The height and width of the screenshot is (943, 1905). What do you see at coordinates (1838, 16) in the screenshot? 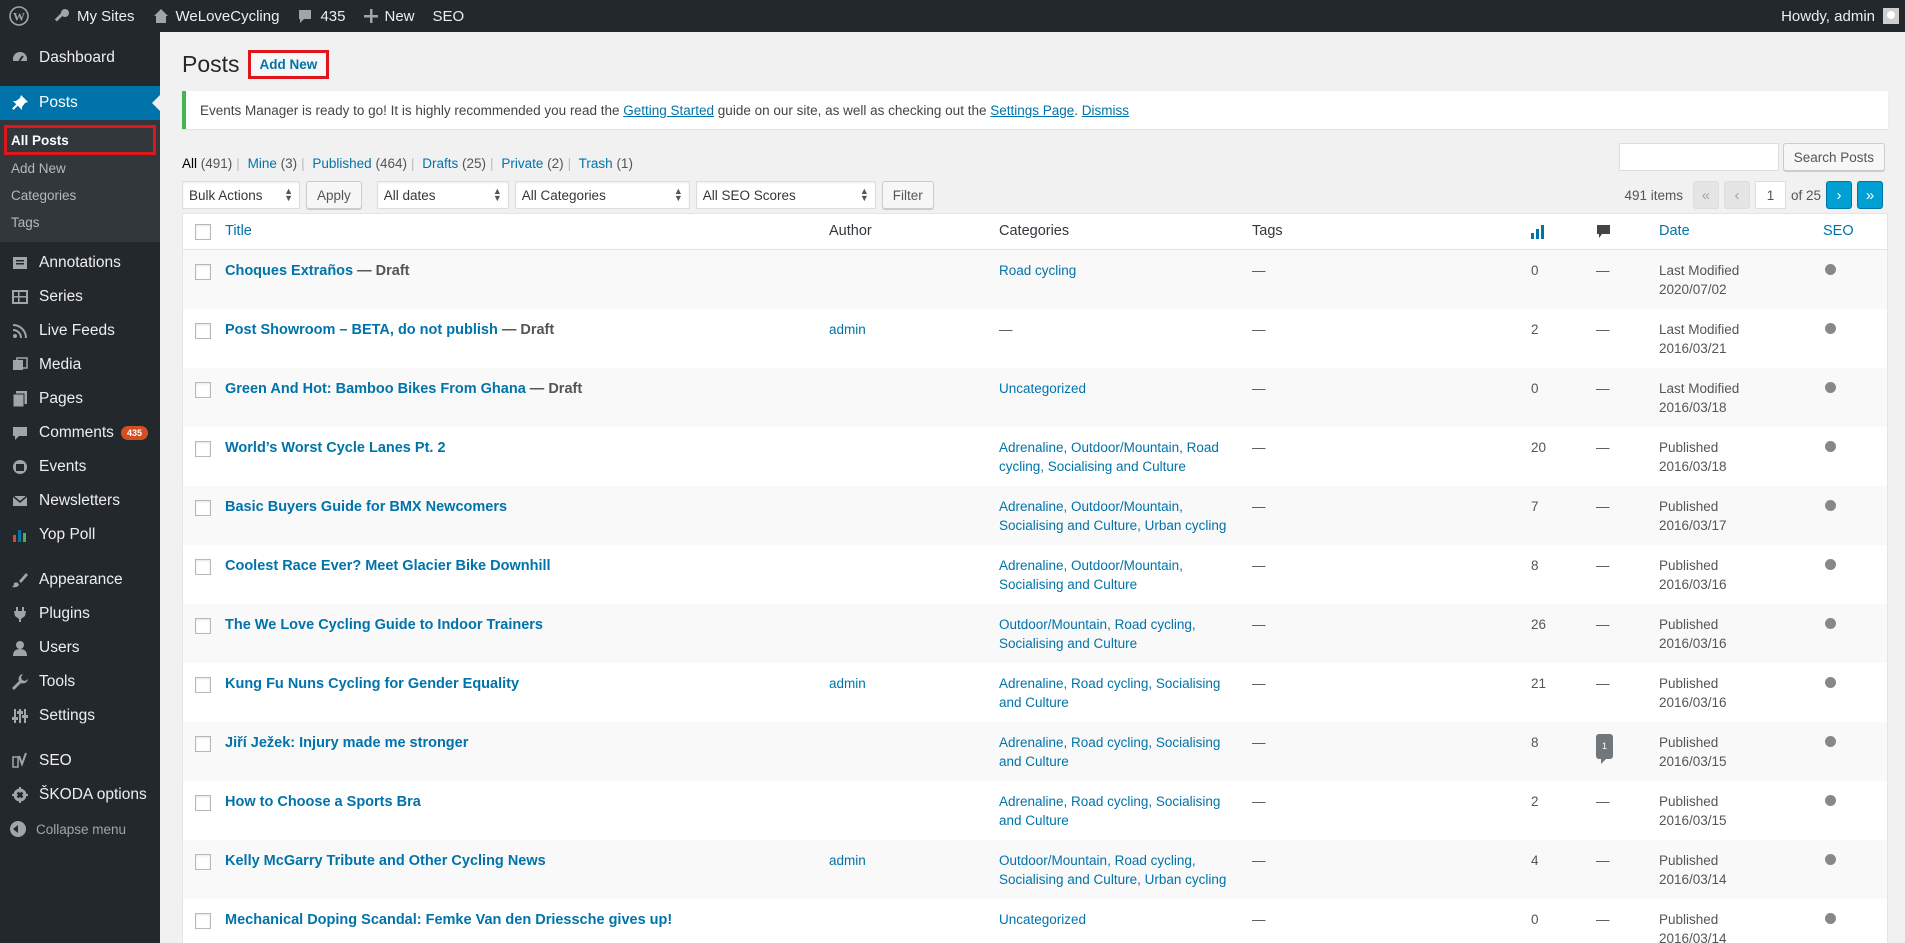
I see `my-account-menu: Howdy, admin` at bounding box center [1838, 16].